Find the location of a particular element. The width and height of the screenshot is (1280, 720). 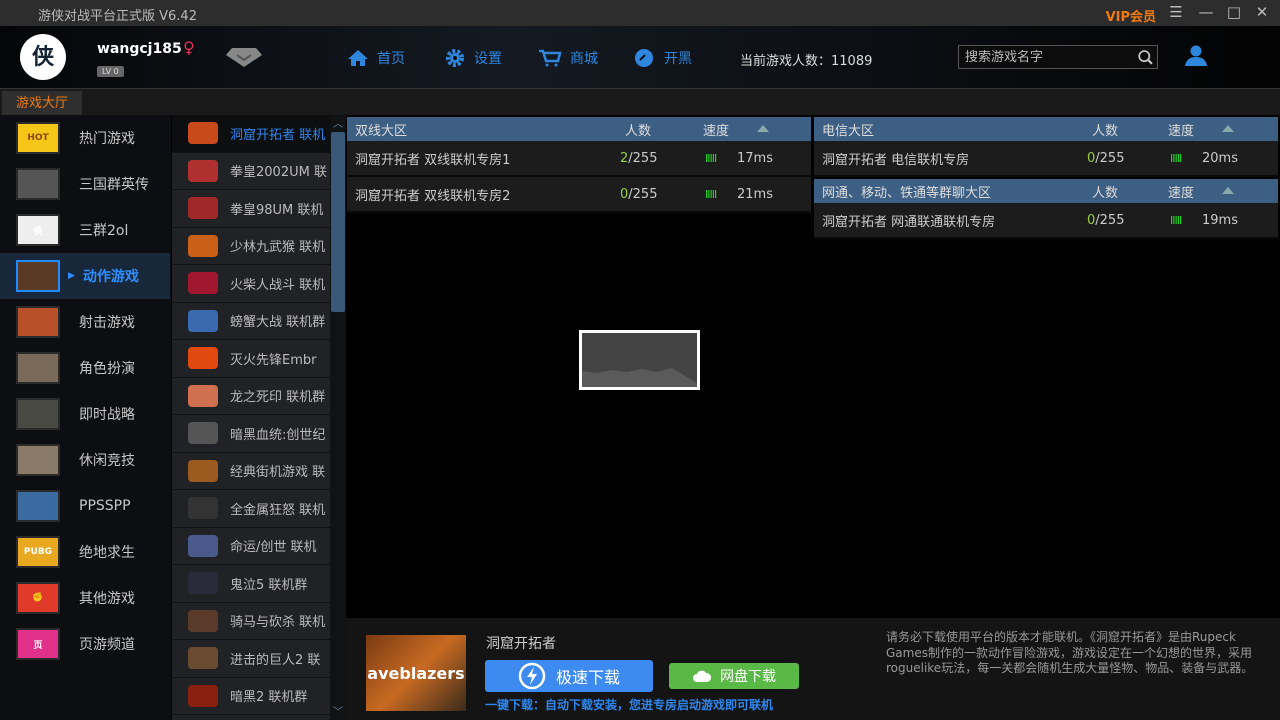

game-list-item: 经典街机游戏 联 is located at coordinates (251, 471).